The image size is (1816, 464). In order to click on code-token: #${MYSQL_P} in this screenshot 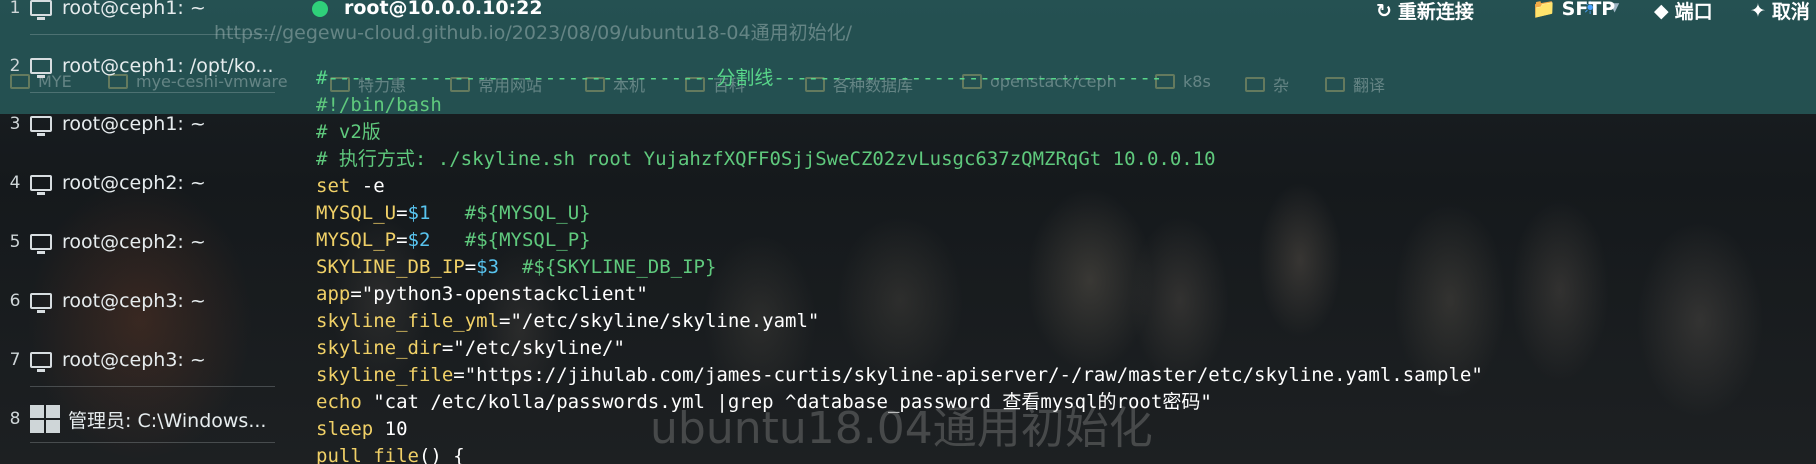, I will do `click(527, 240)`.